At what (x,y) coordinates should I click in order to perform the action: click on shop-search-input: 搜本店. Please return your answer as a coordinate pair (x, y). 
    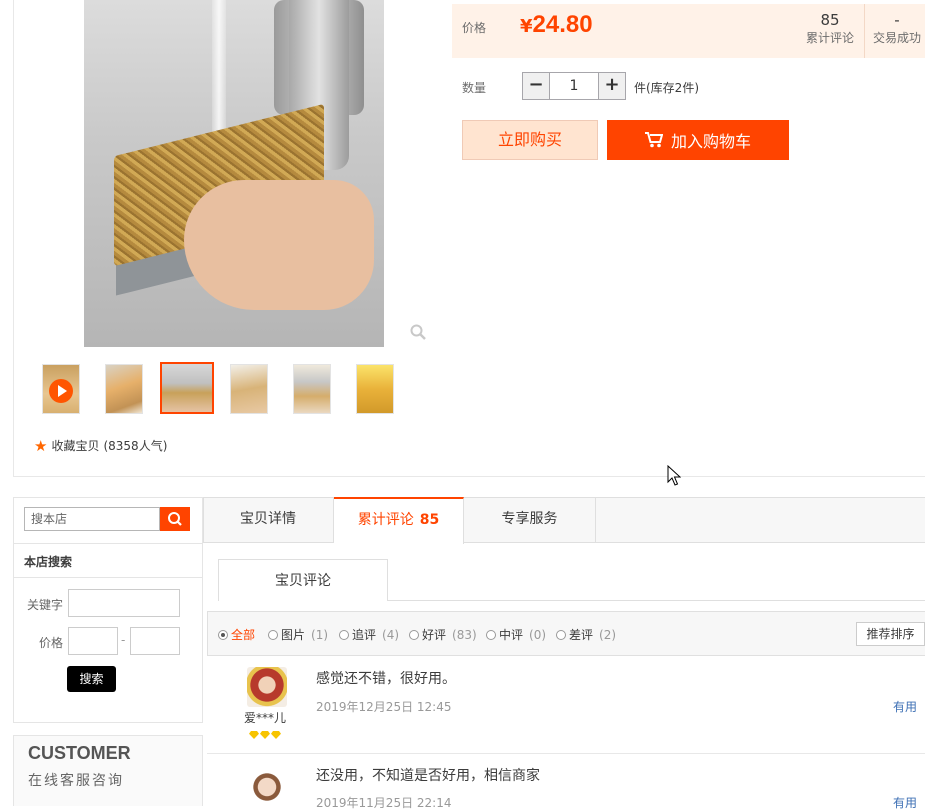
    Looking at the image, I should click on (92, 519).